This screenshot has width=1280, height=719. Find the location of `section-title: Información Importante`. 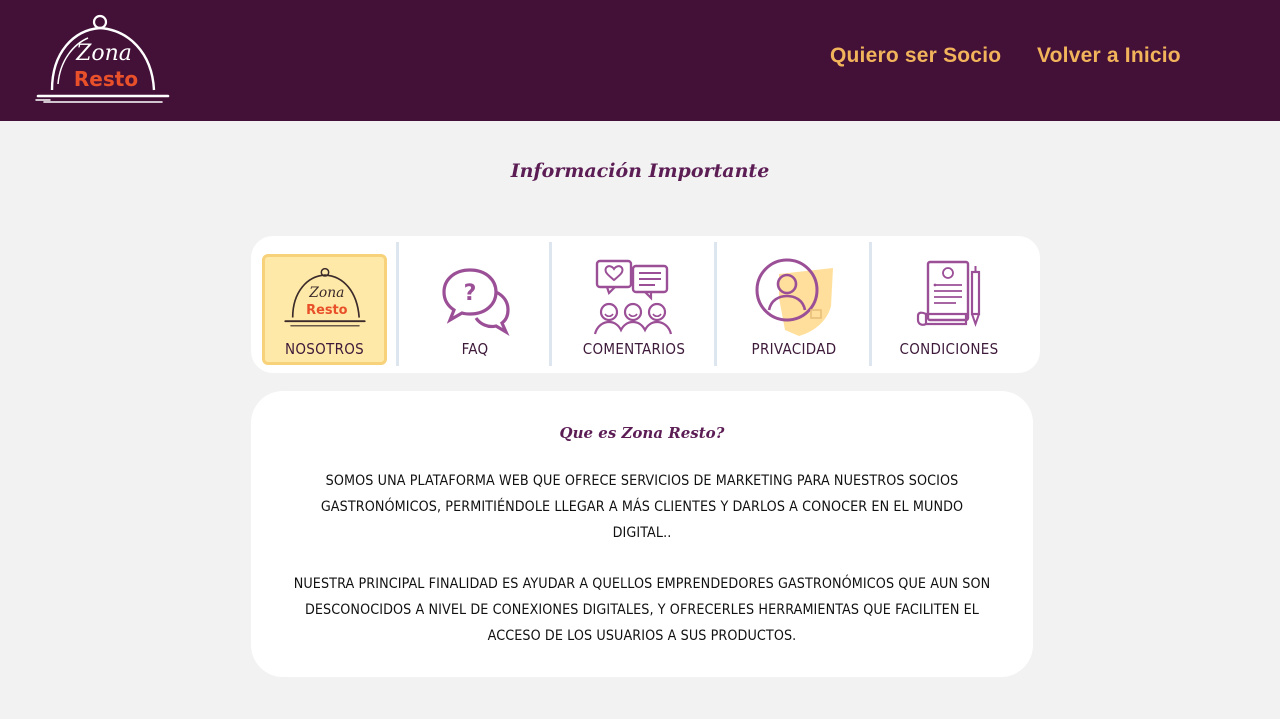

section-title: Información Importante is located at coordinates (640, 171).